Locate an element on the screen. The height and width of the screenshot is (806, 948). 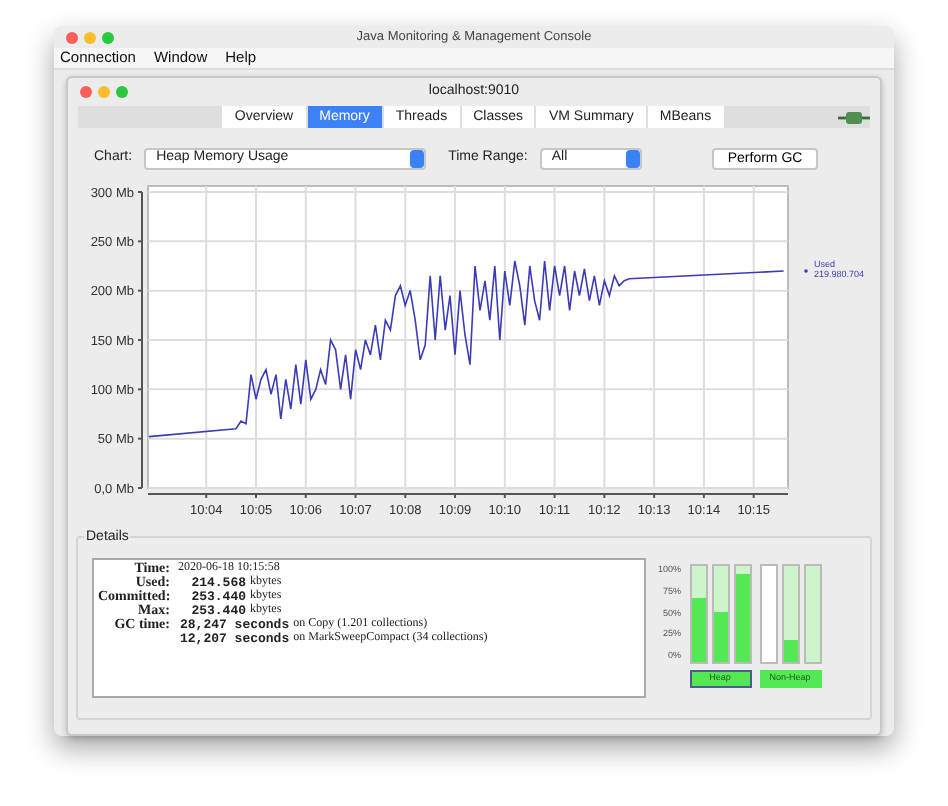
legend-marker is located at coordinates (806, 271).